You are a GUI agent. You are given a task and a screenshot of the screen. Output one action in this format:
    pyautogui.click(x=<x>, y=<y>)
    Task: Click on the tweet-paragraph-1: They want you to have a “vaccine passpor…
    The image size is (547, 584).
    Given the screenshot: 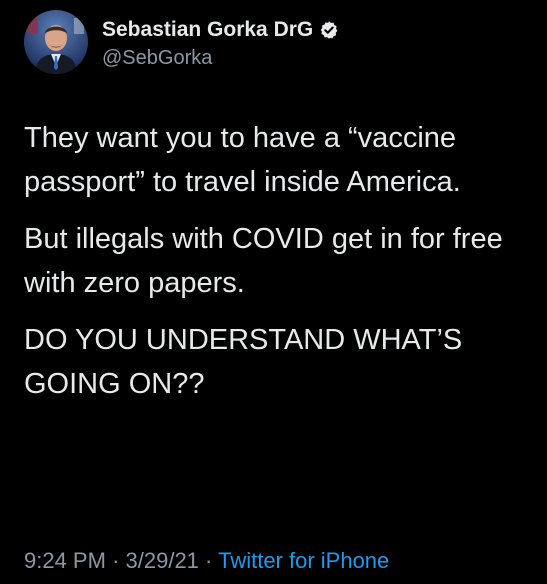 What is the action you would take?
    pyautogui.click(x=242, y=160)
    